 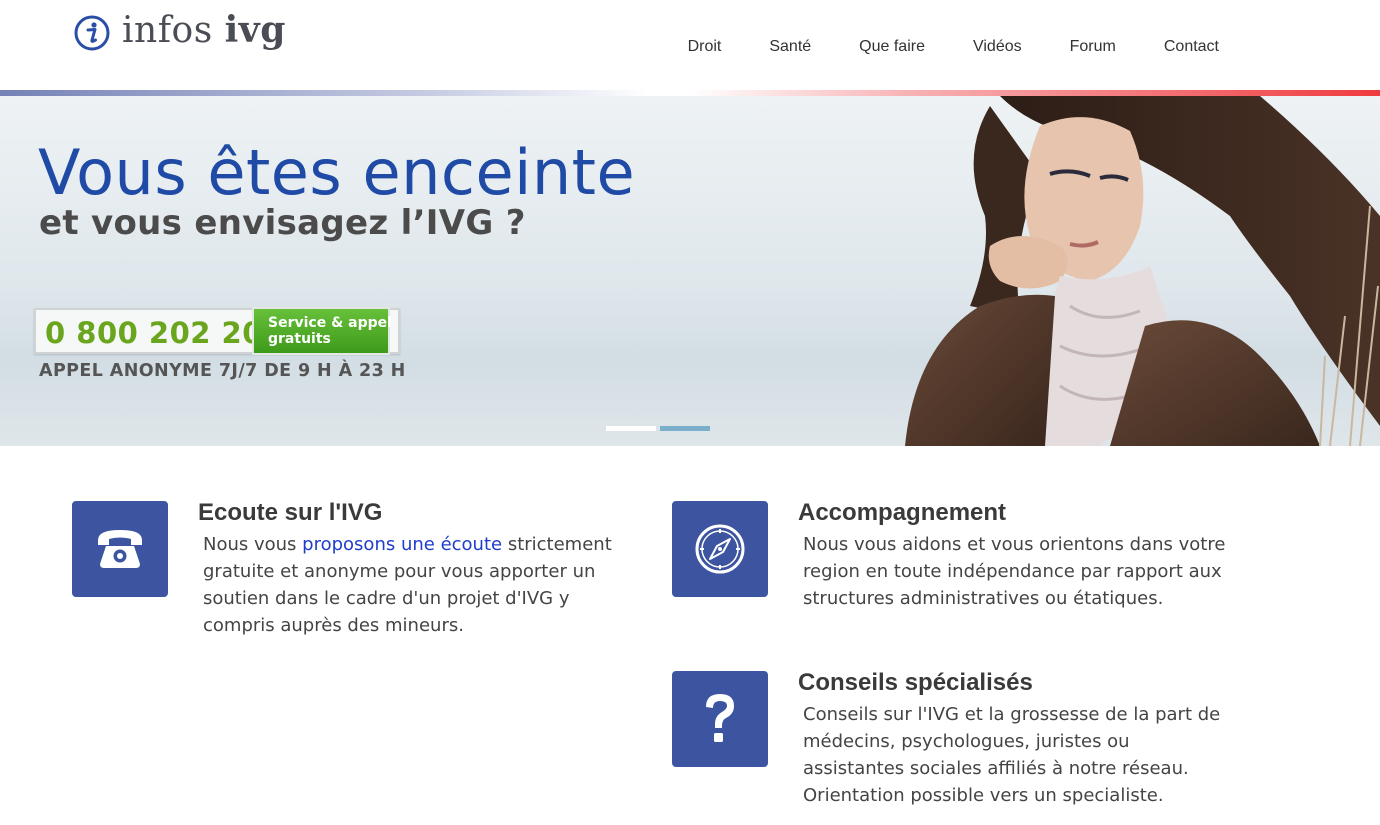 I want to click on logo-bold: ivg, so click(x=255, y=30).